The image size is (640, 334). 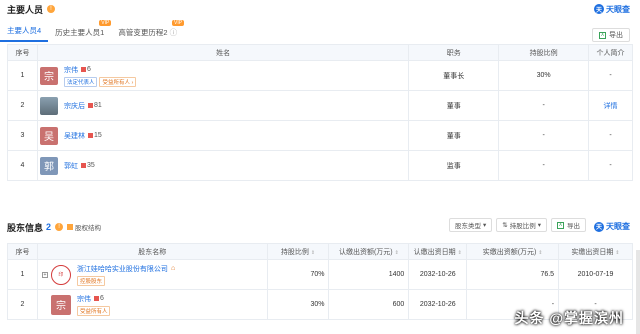 I want to click on company-seal-icon: 印, so click(x=60, y=274).